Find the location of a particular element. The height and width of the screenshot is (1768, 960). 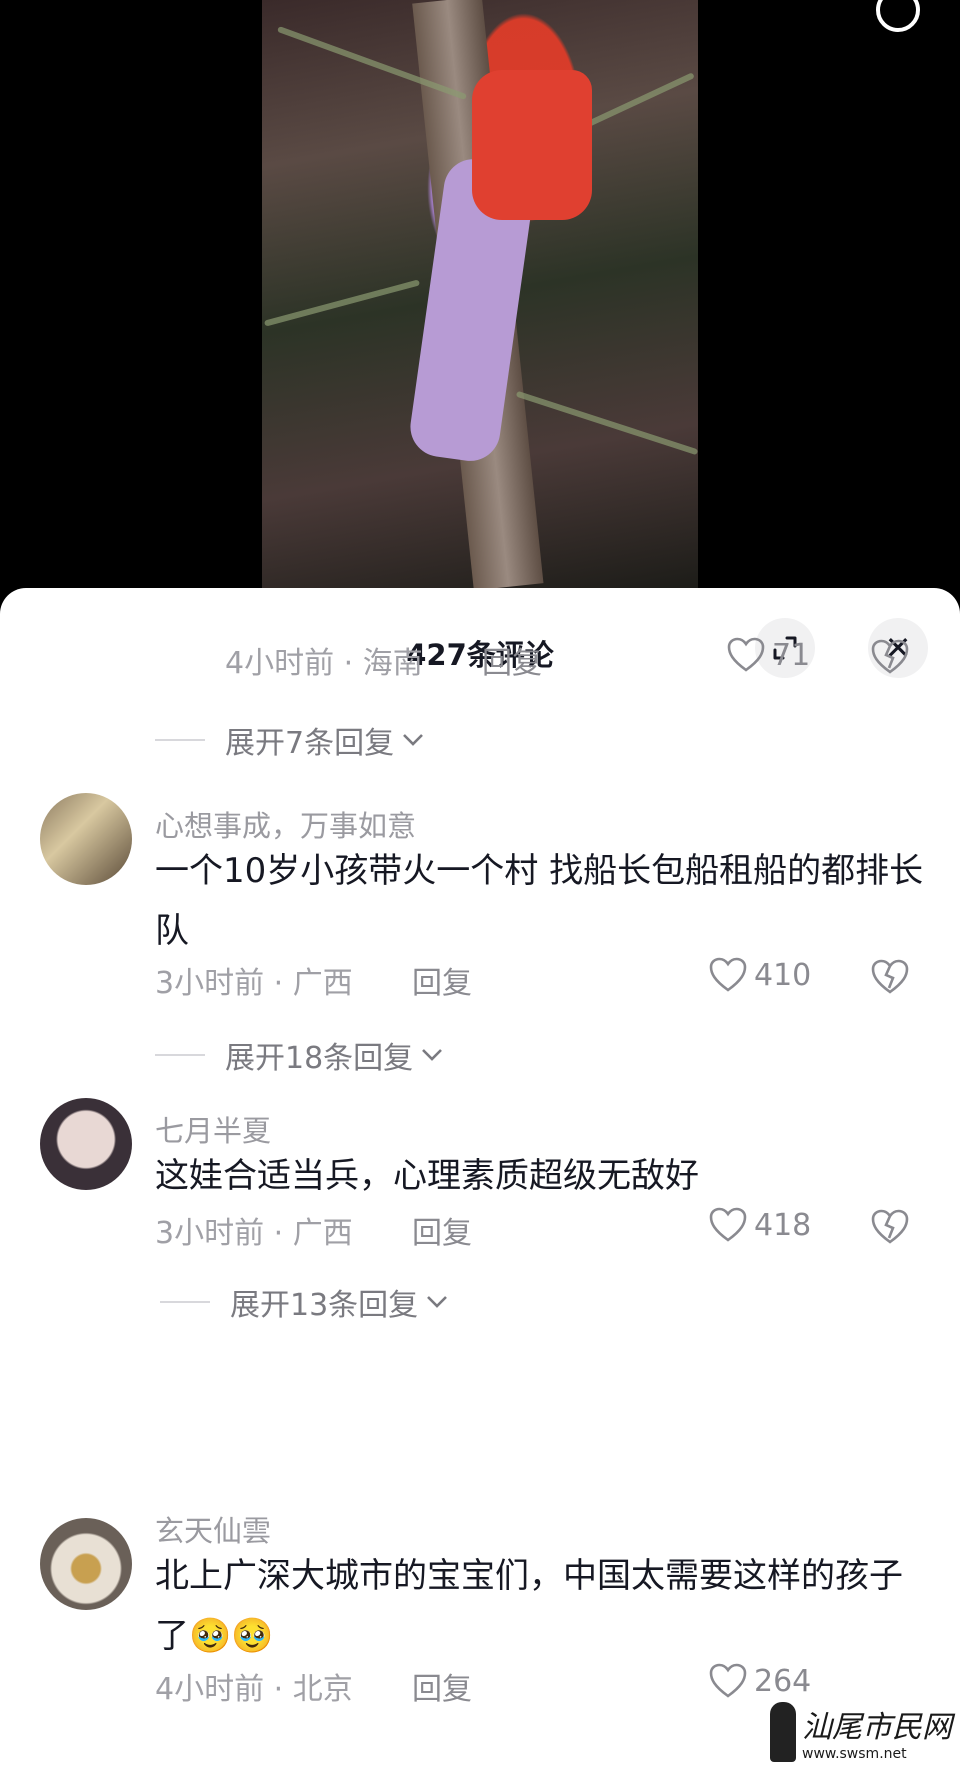

comments-count-title: 427条评论 is located at coordinates (480, 655).